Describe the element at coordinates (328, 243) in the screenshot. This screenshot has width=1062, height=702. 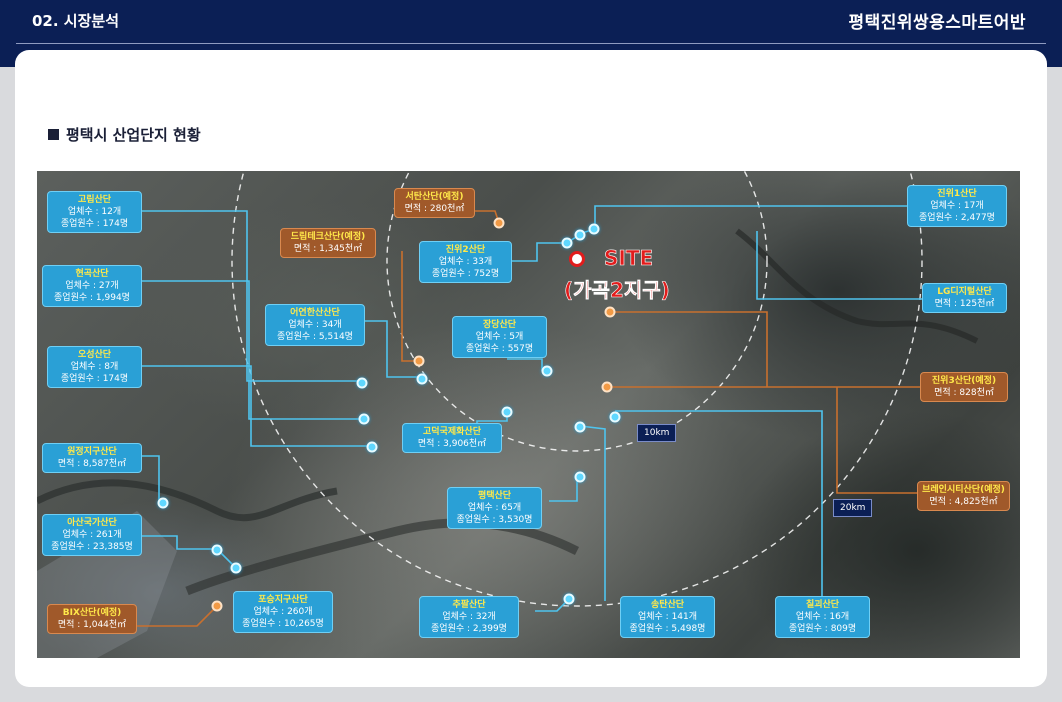
I see `complex-label-drumtech: 드림테크산단(예정) 면적 : 1,345천㎡` at that location.